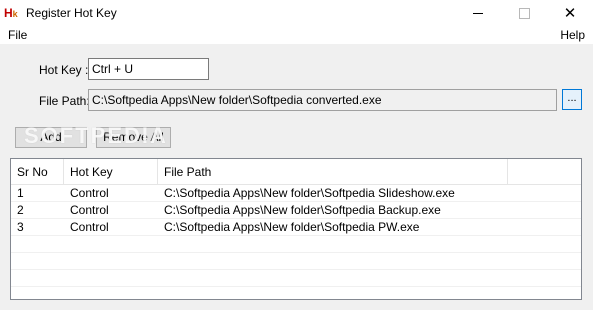 The image size is (593, 310). Describe the element at coordinates (17, 35) in the screenshot. I see `menu-file: File` at that location.